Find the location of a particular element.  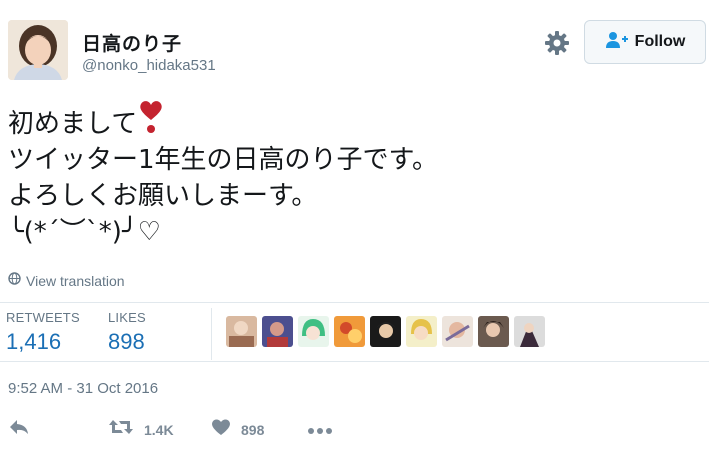

display-name: 日高のり子 is located at coordinates (132, 42).